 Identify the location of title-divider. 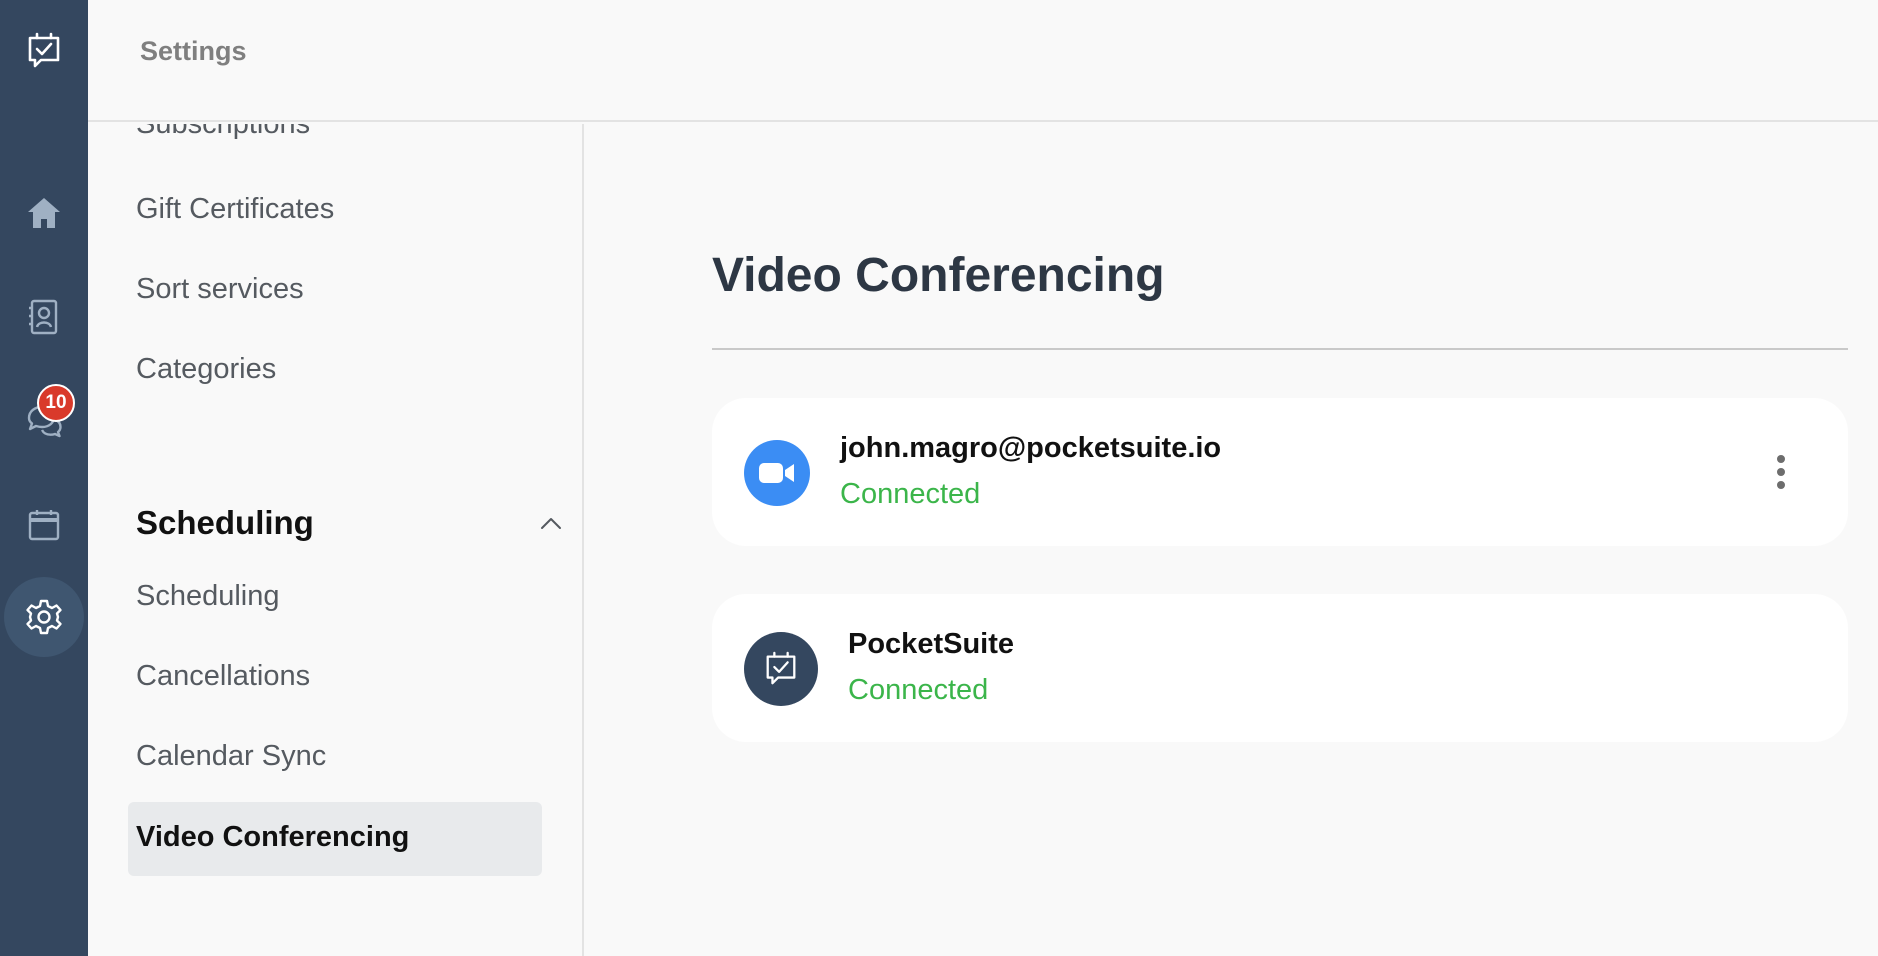
(1280, 349).